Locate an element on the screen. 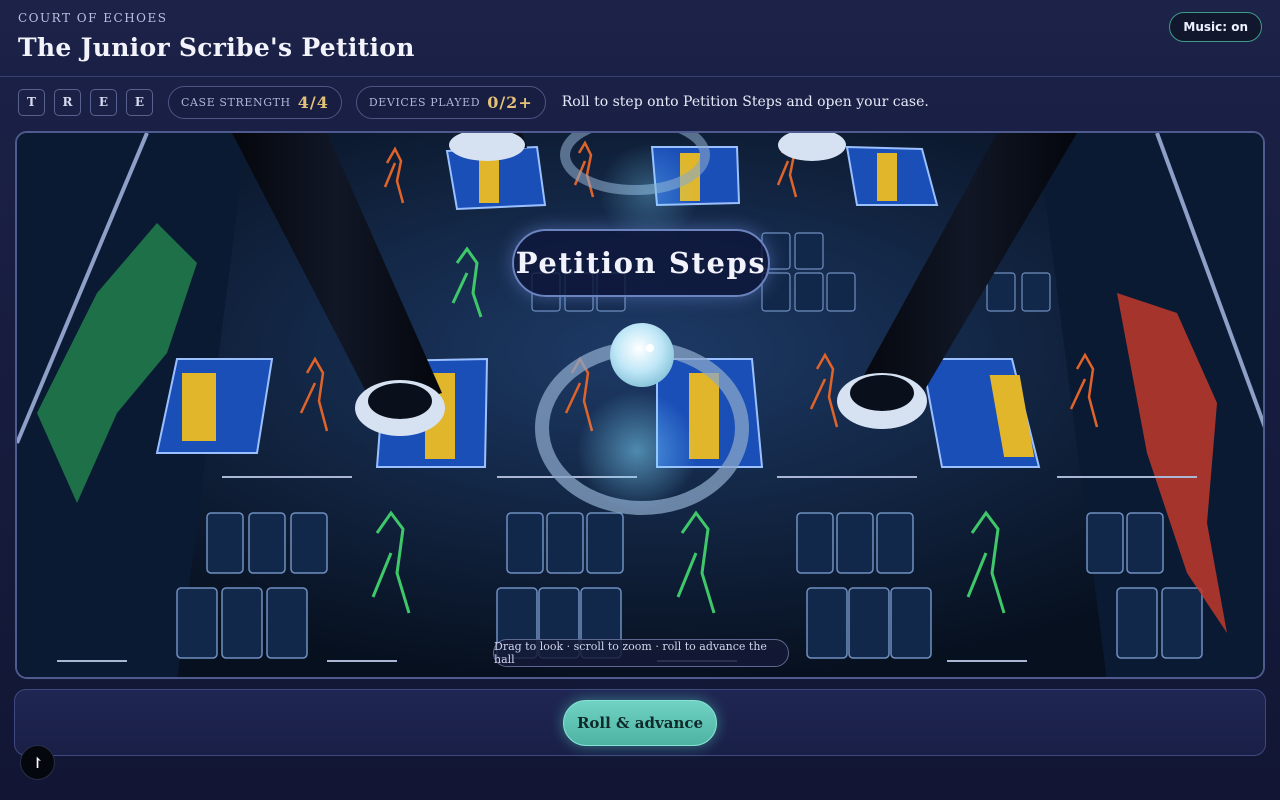 This screenshot has width=1280, height=800. music-toggle-button: Music: on is located at coordinates (1215, 27).